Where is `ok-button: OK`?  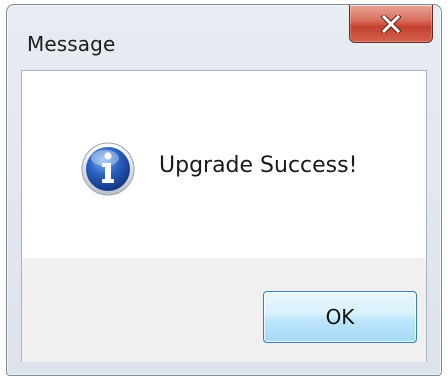 ok-button: OK is located at coordinates (340, 317).